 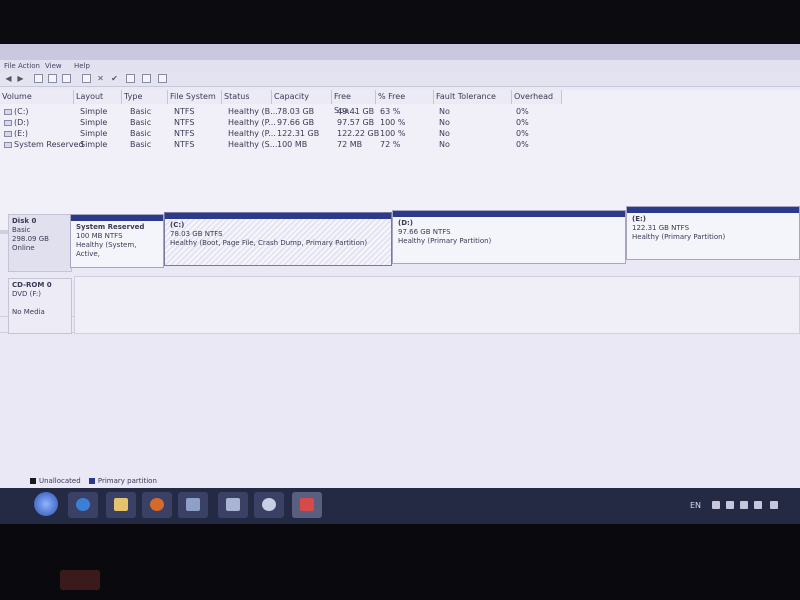 What do you see at coordinates (106, 249) in the screenshot?
I see `partition-status: Healthy (System, Active,` at bounding box center [106, 249].